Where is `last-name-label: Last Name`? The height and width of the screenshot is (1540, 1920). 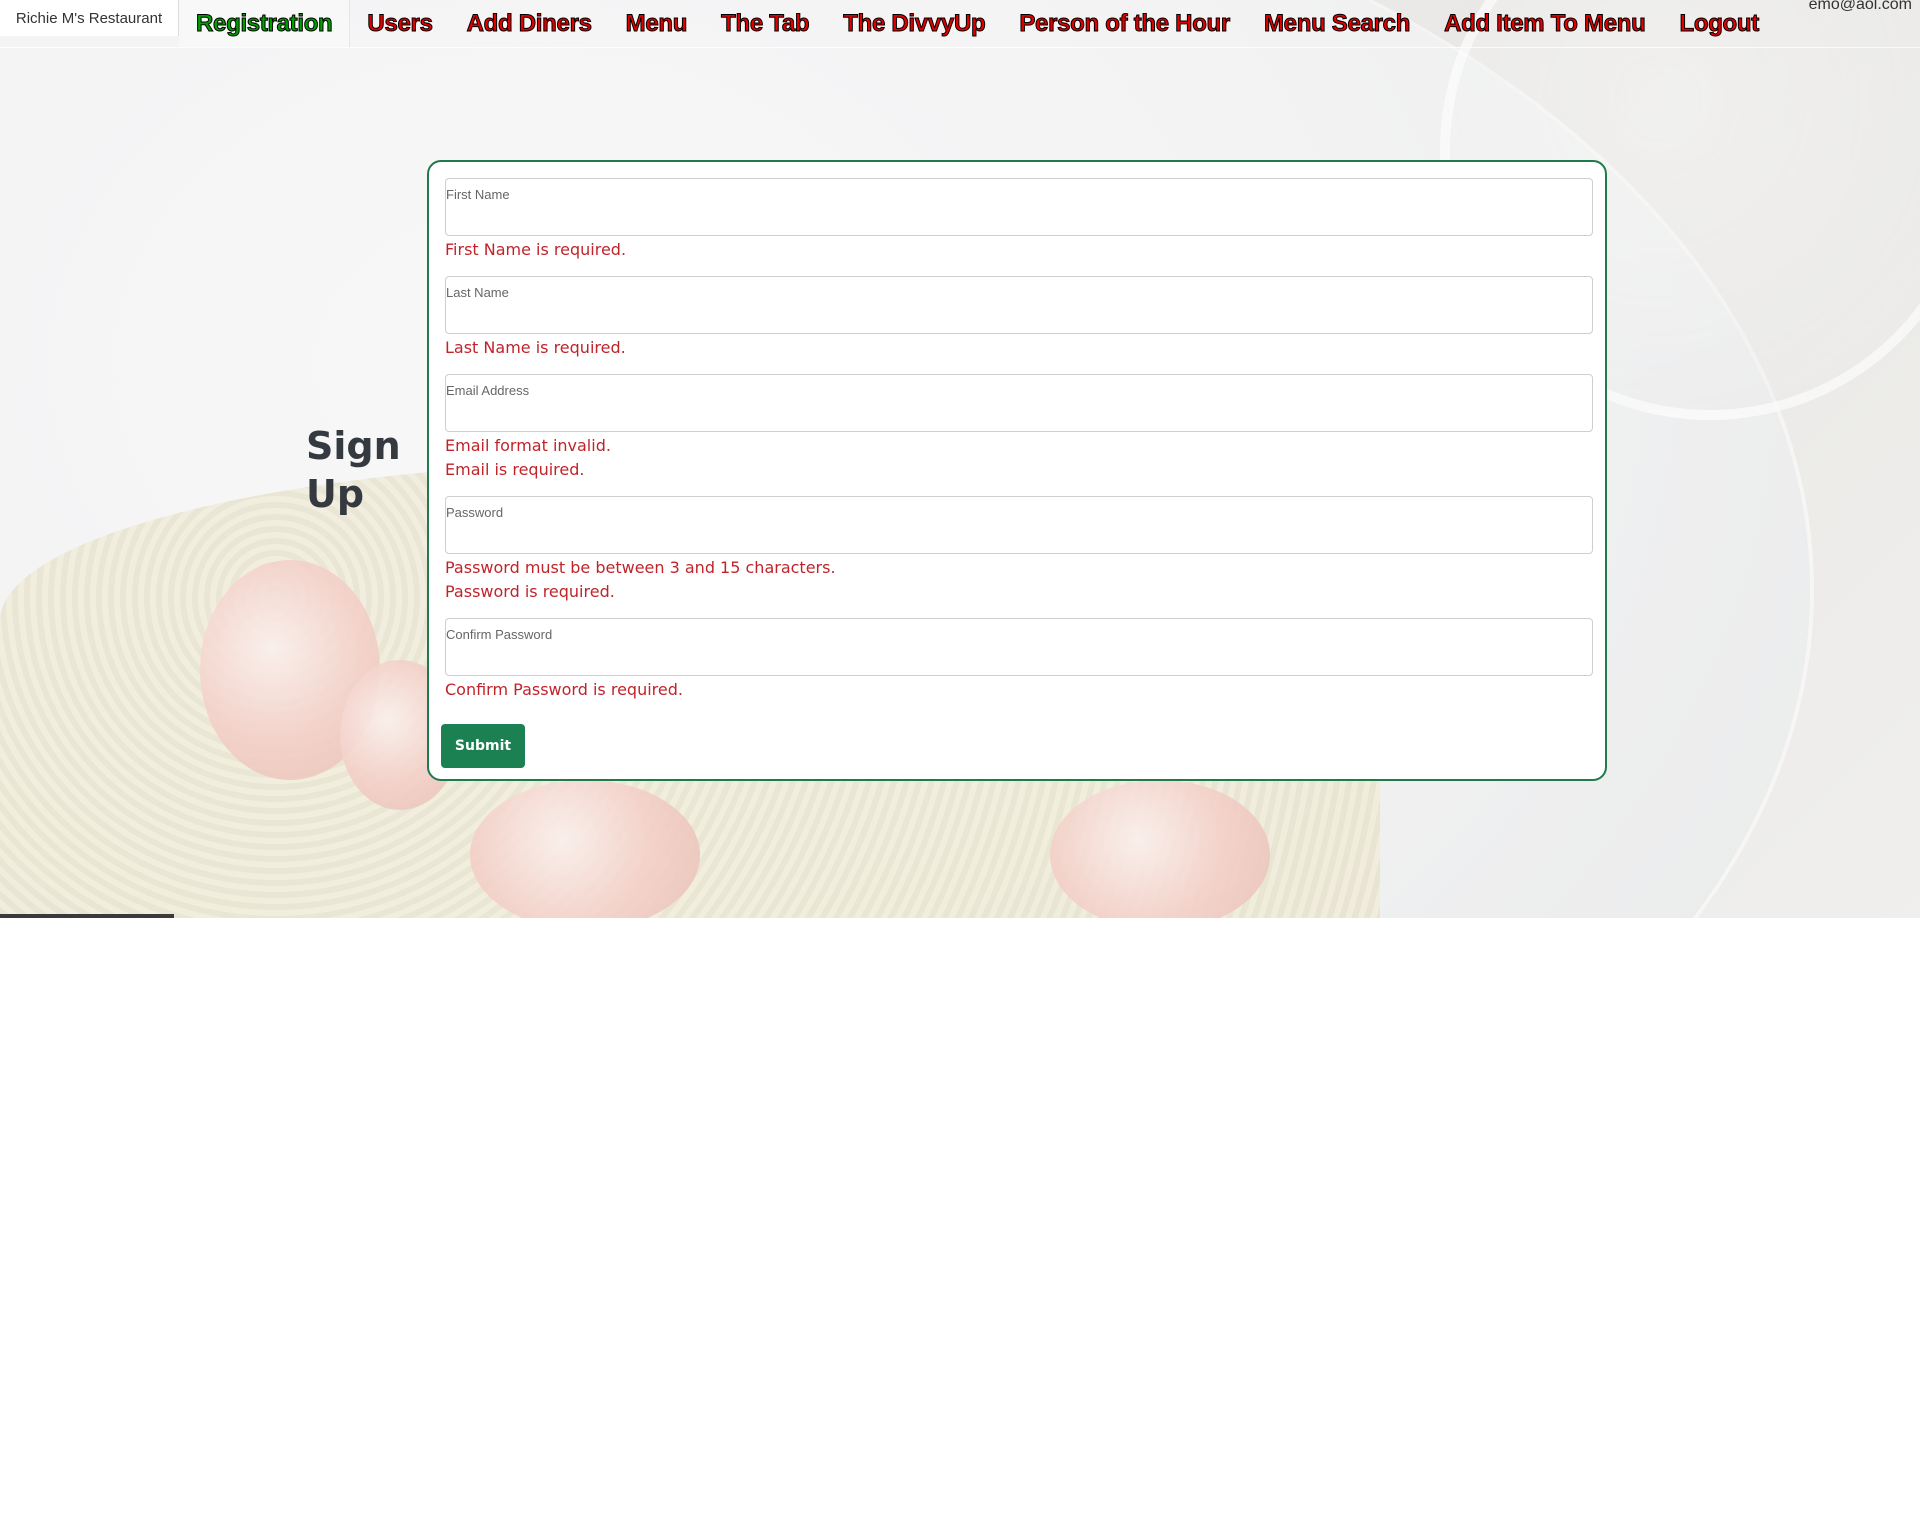
last-name-label: Last Name is located at coordinates (477, 292).